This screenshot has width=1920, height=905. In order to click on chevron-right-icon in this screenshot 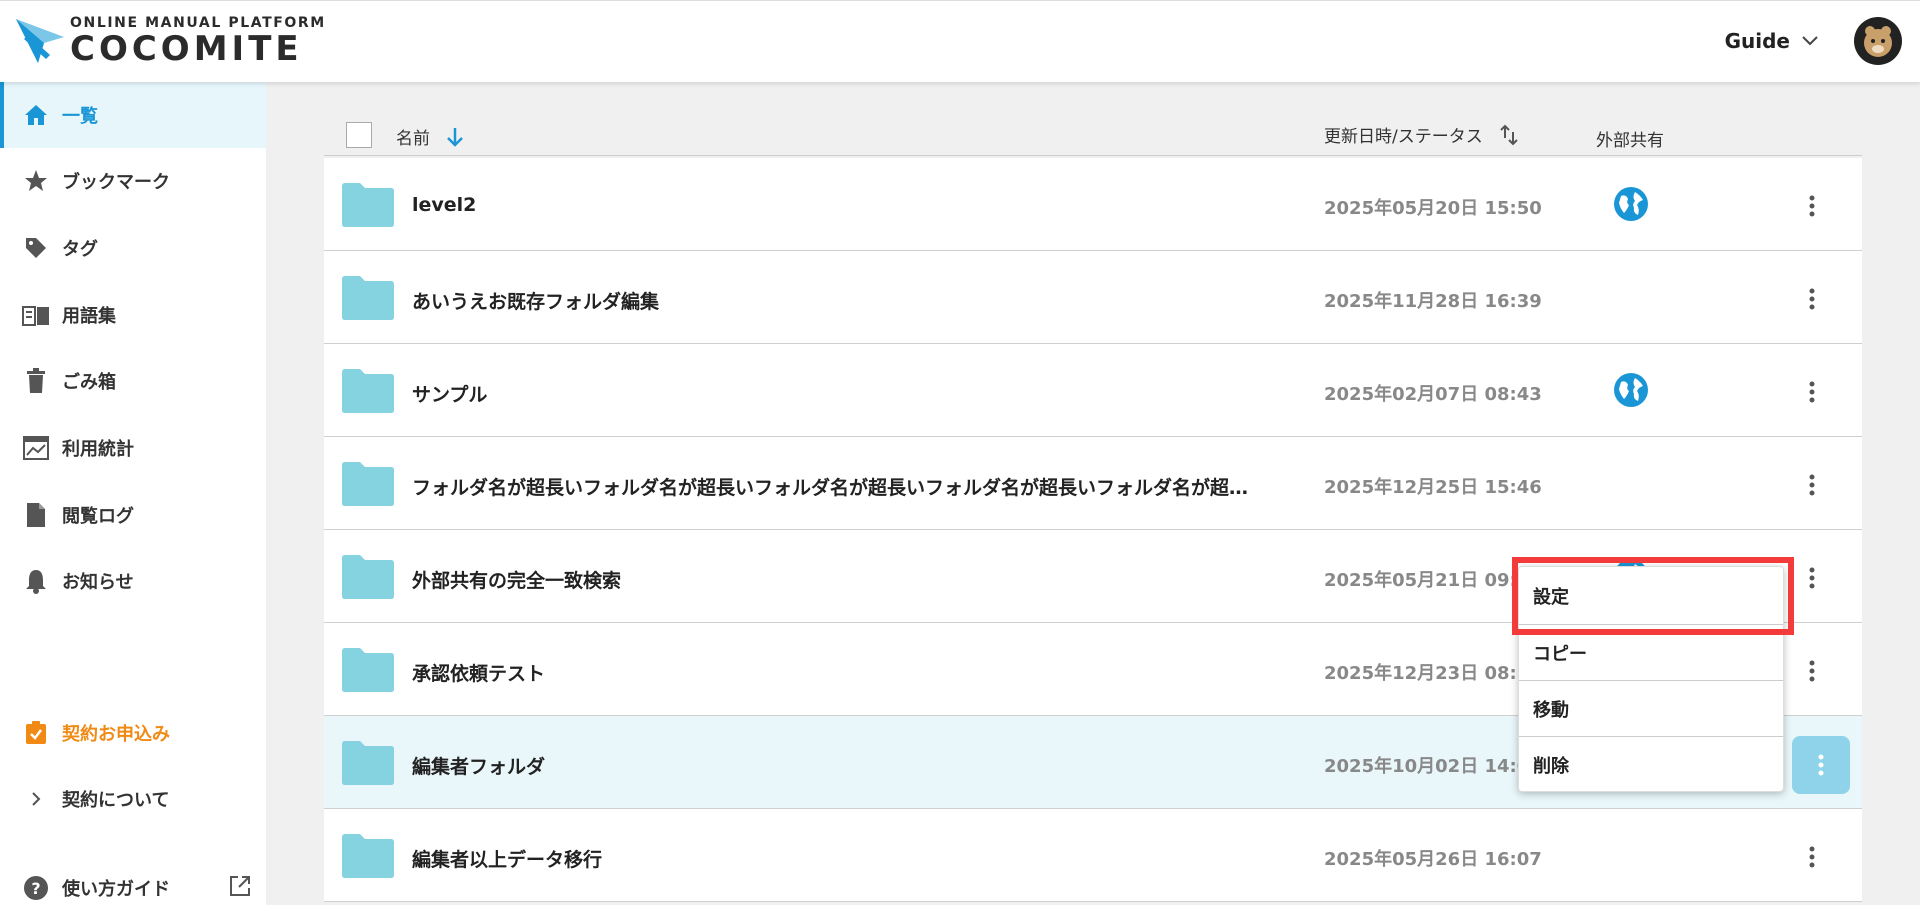, I will do `click(36, 799)`.